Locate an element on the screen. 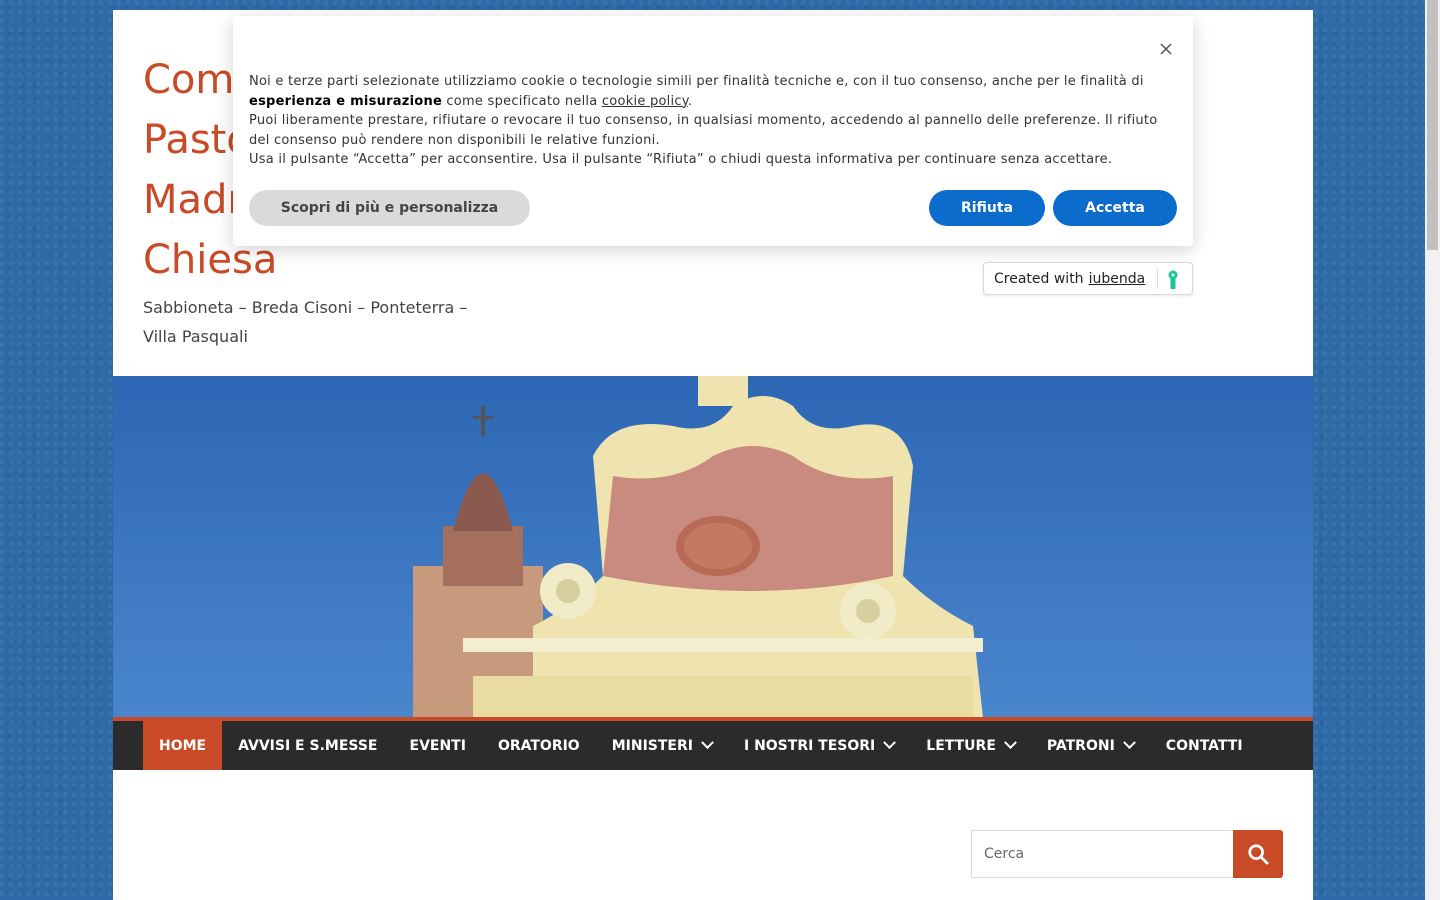 Image resolution: width=1440 pixels, height=900 pixels. nav-item-avvisi: AVVISI E S.MESSE is located at coordinates (307, 745).